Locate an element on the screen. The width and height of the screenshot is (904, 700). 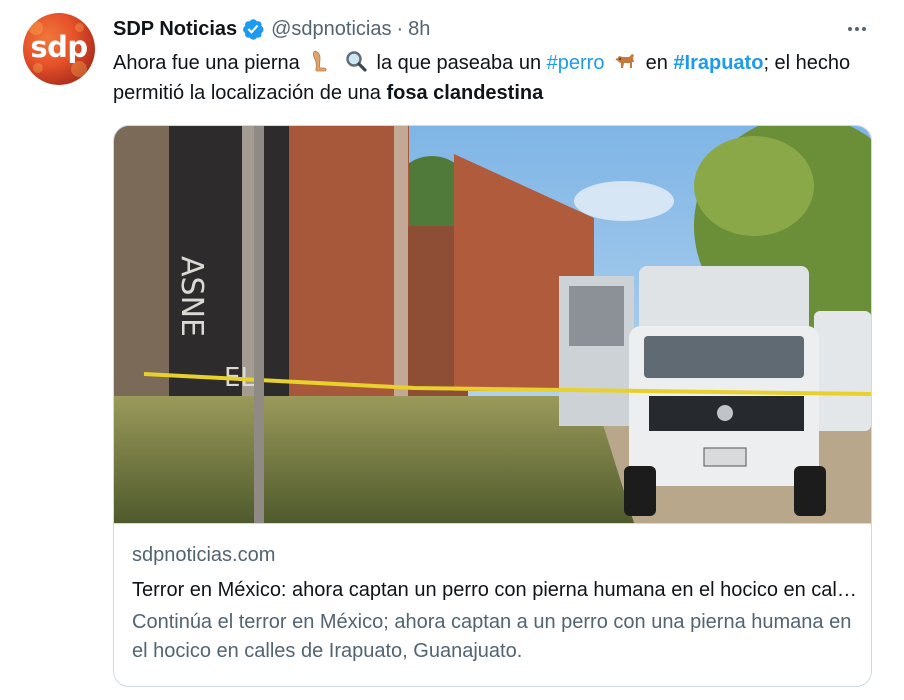
tweet-text-part: Ahora fue una pierna is located at coordinates (206, 63).